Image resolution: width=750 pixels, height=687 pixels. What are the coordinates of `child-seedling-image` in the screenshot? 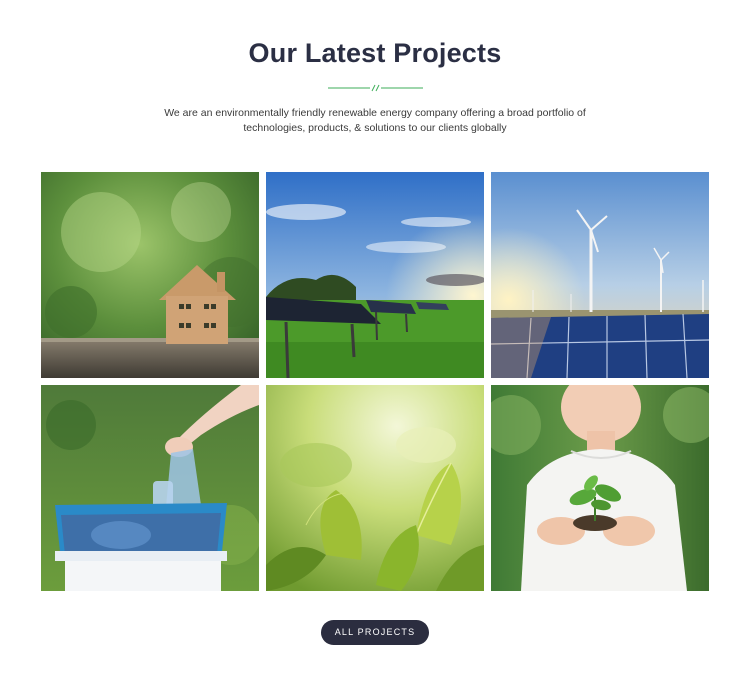 It's located at (600, 488).